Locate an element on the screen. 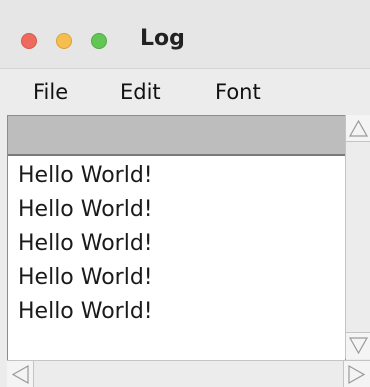  vertical-scrollbar is located at coordinates (357, 237).